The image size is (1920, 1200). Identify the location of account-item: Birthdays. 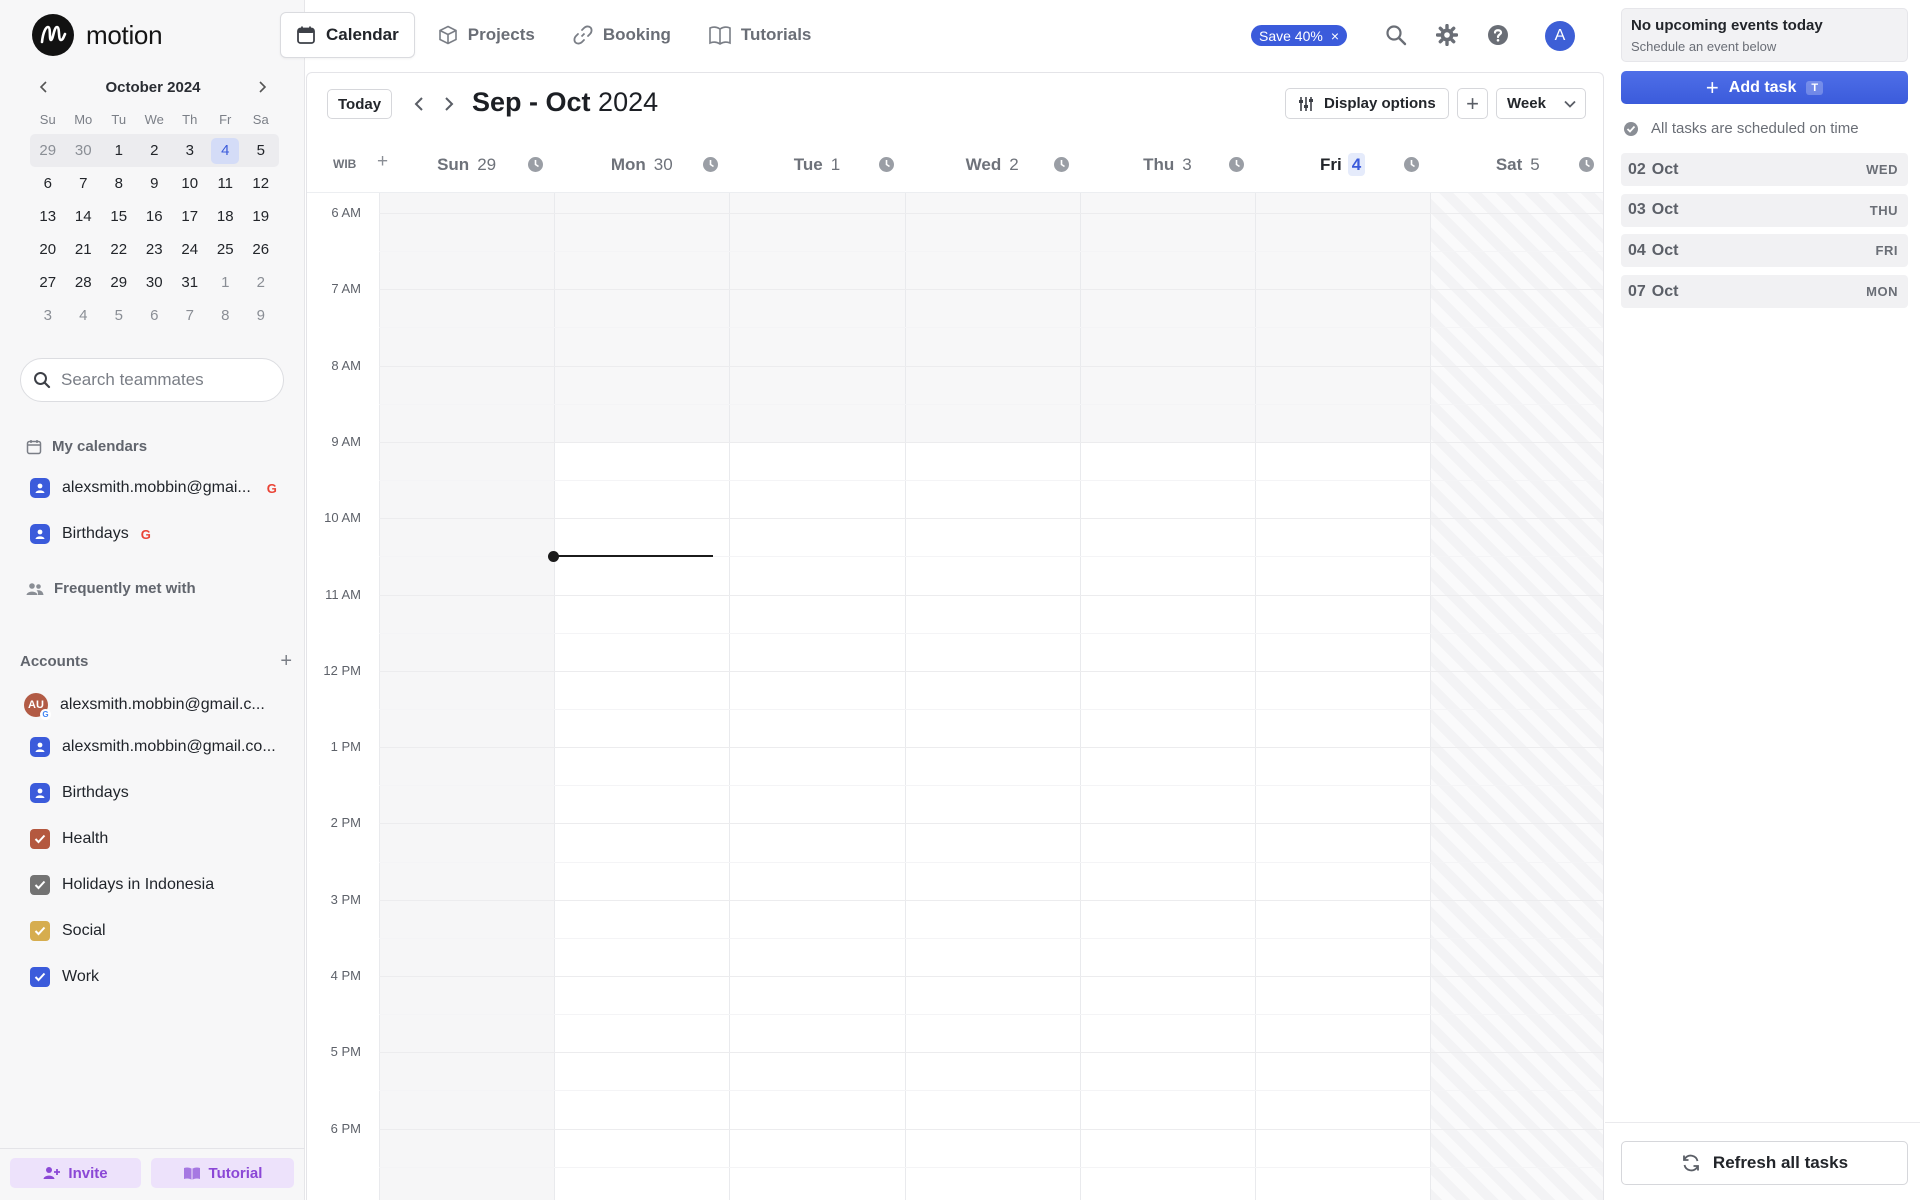
(79, 793).